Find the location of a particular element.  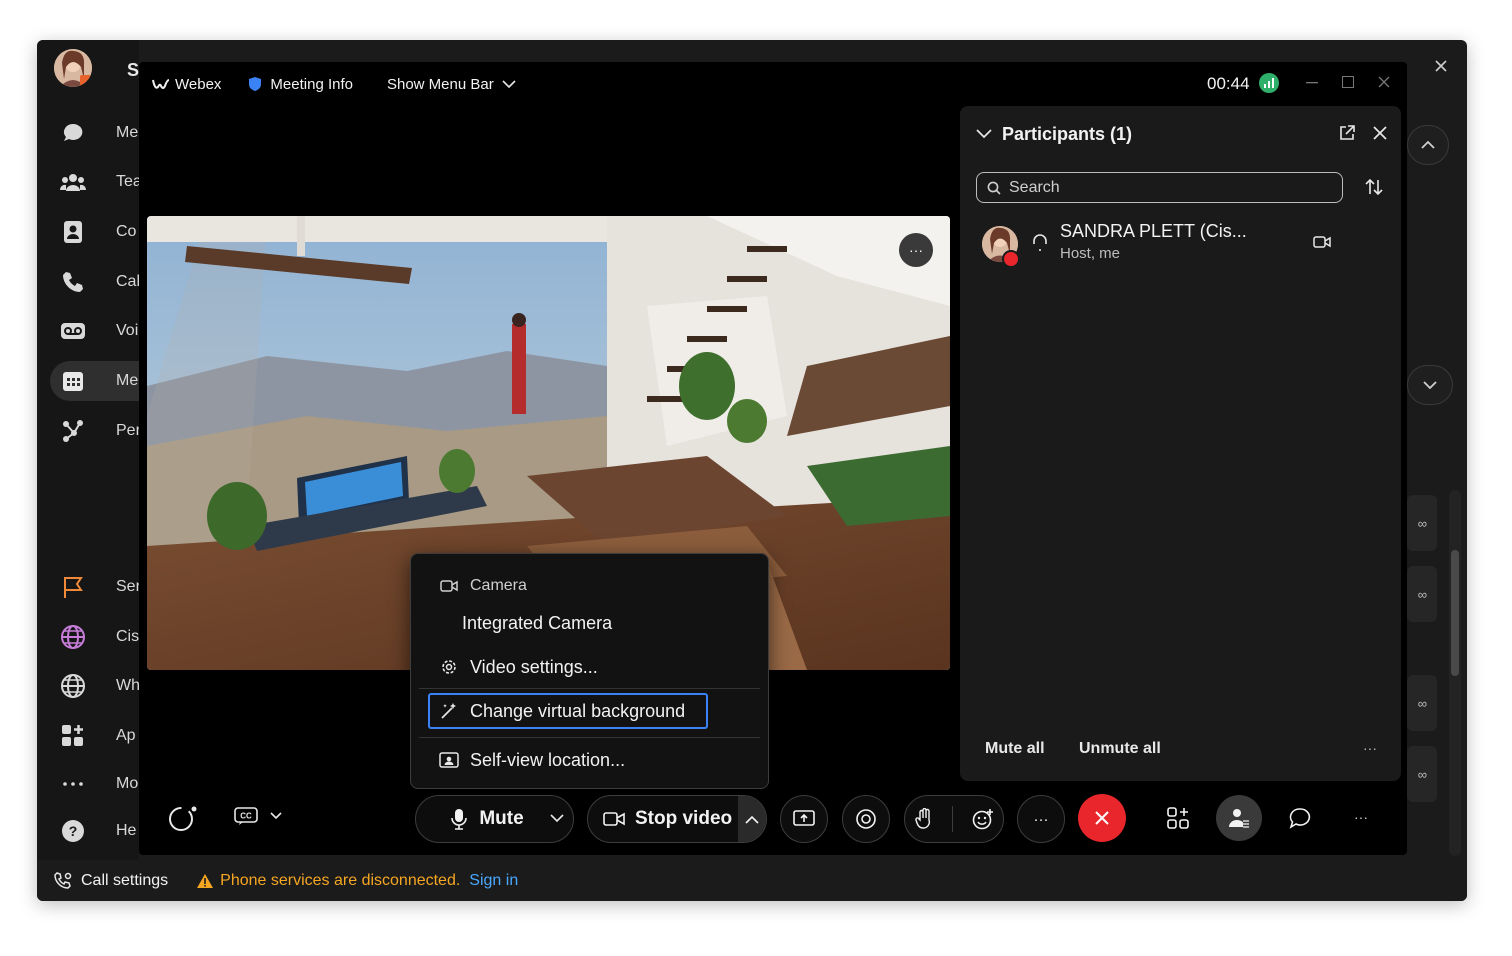

people-icon is located at coordinates (73, 431).